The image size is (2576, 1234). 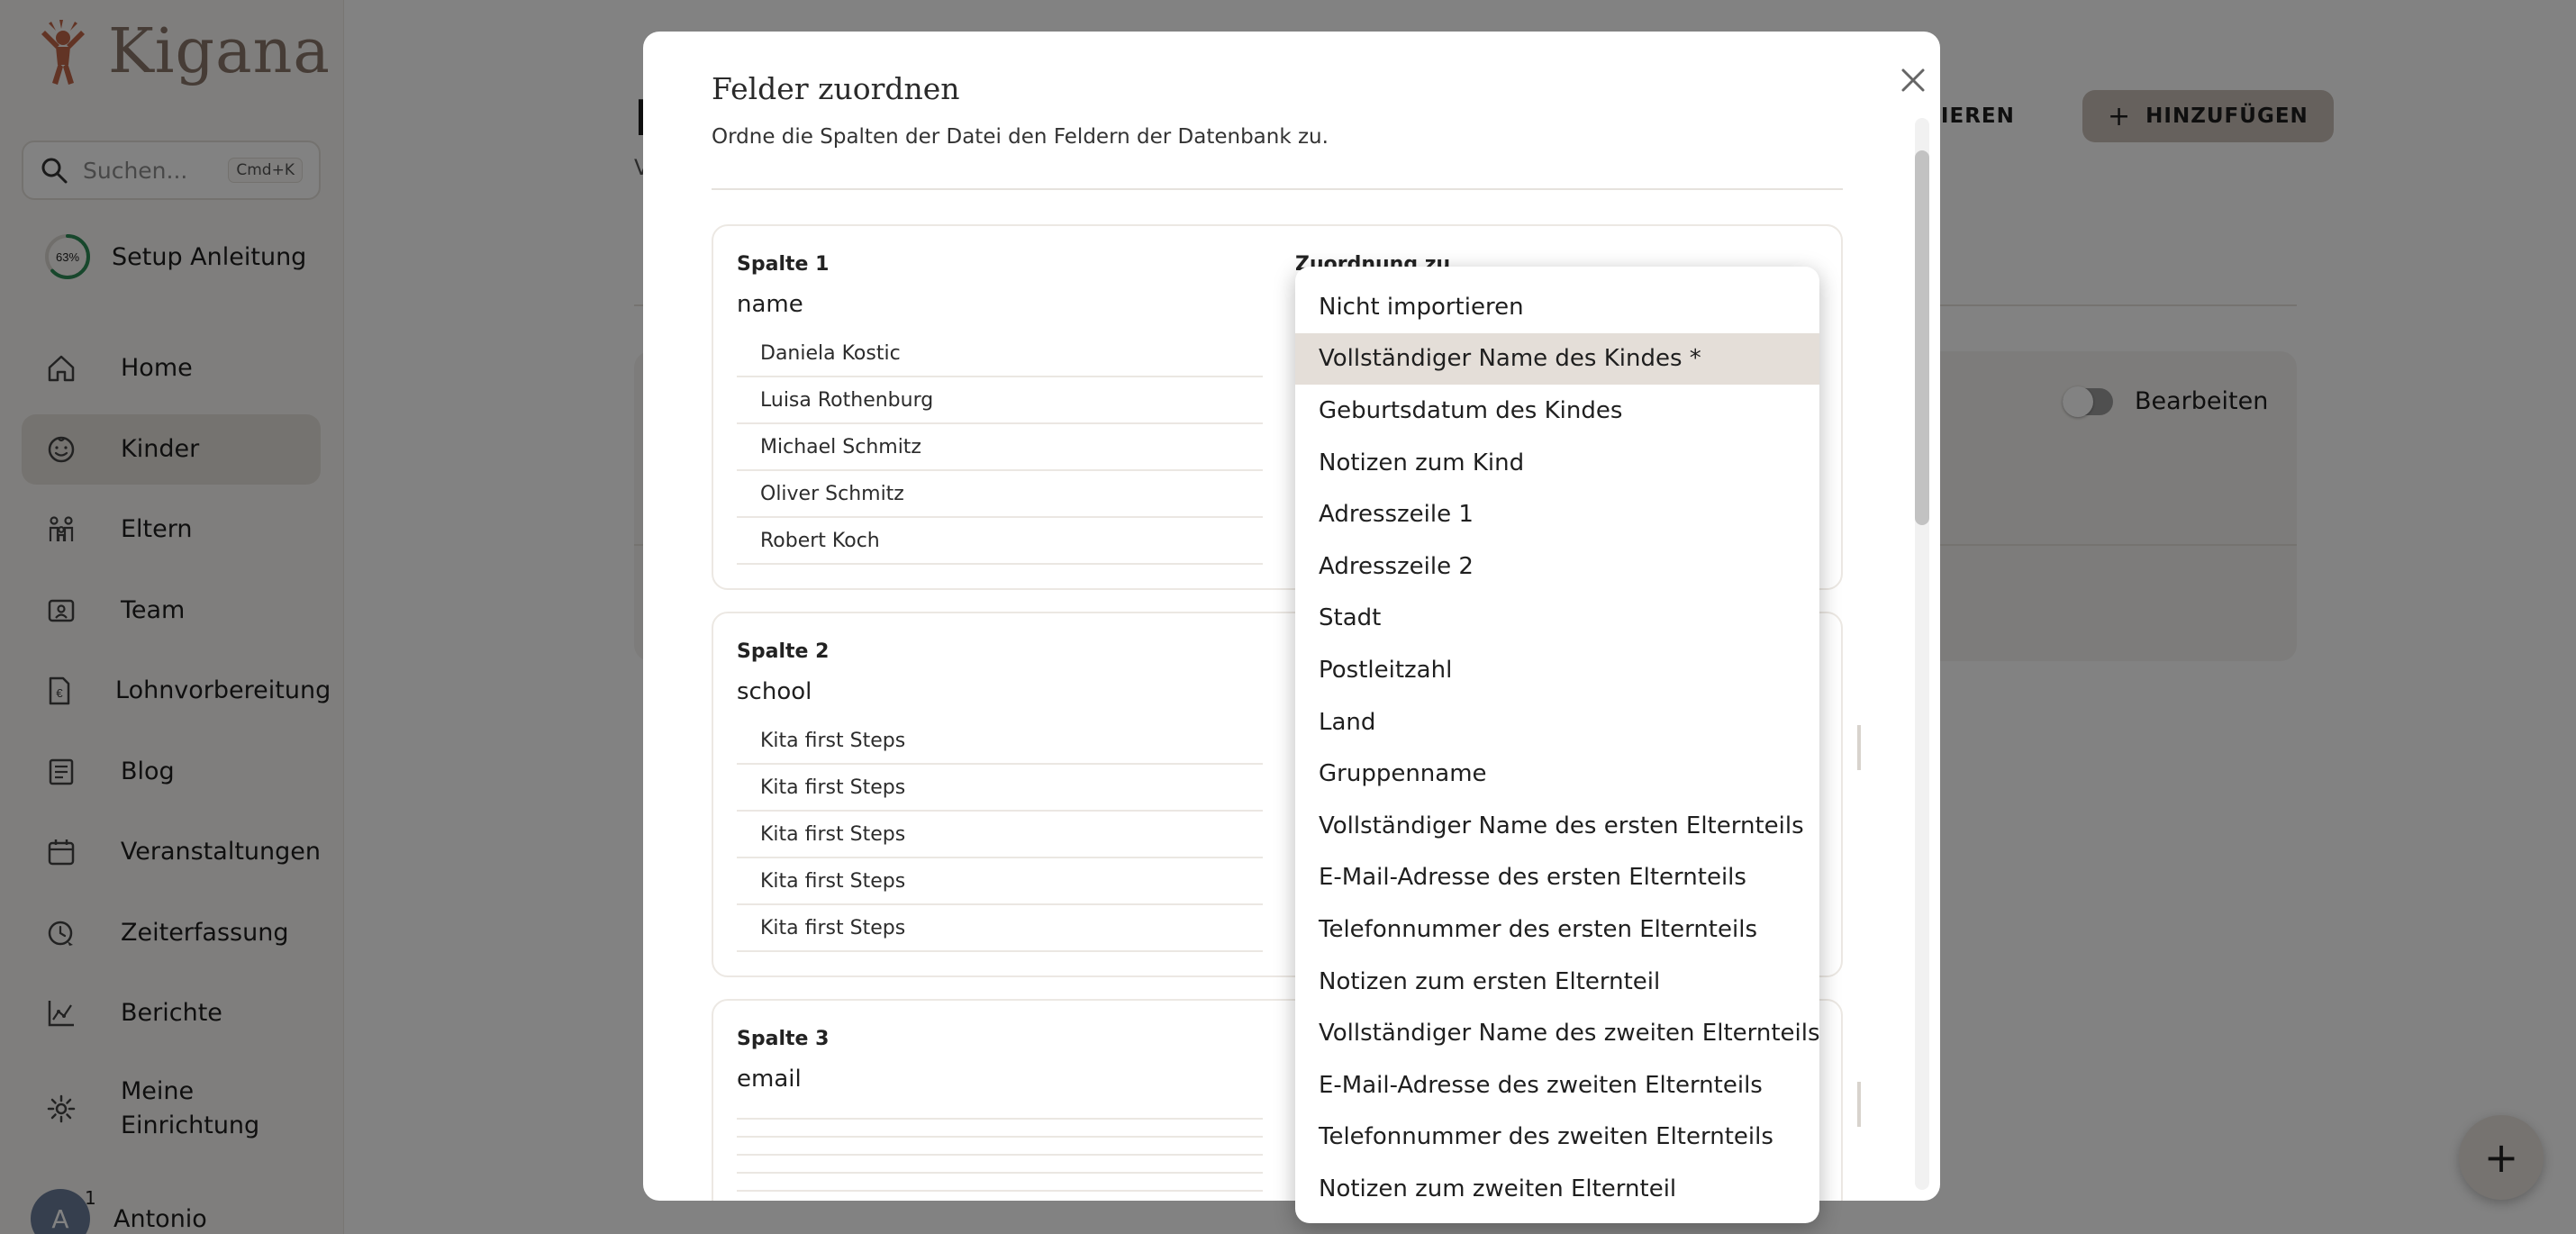 I want to click on dropdown-option: Gruppenname, so click(x=1557, y=774).